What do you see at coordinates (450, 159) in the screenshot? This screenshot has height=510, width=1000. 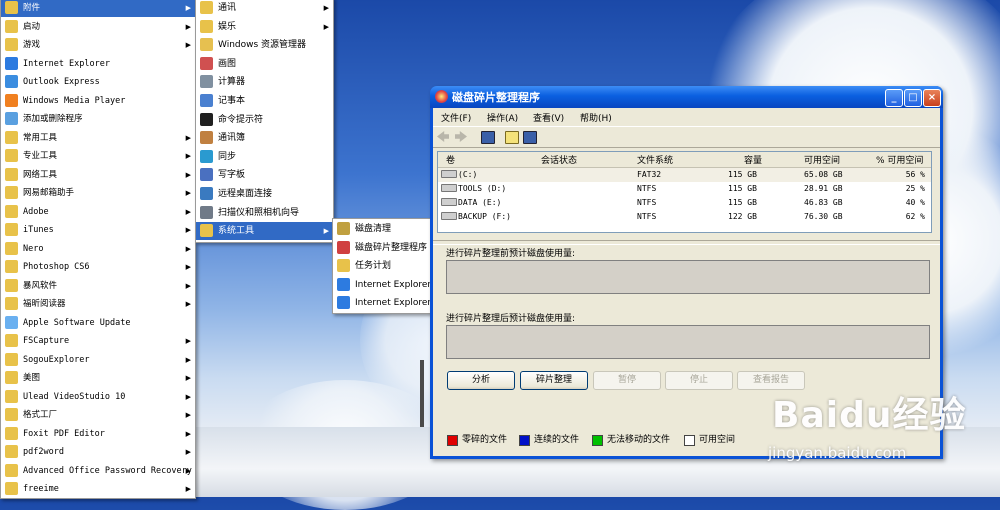 I see `column-volume: 卷` at bounding box center [450, 159].